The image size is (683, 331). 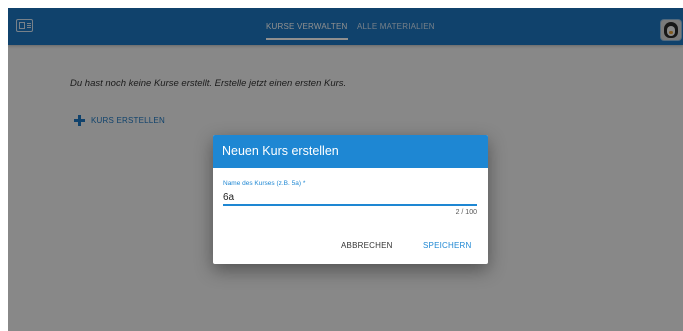 I want to click on character-counter: 2 / 100, so click(x=466, y=212).